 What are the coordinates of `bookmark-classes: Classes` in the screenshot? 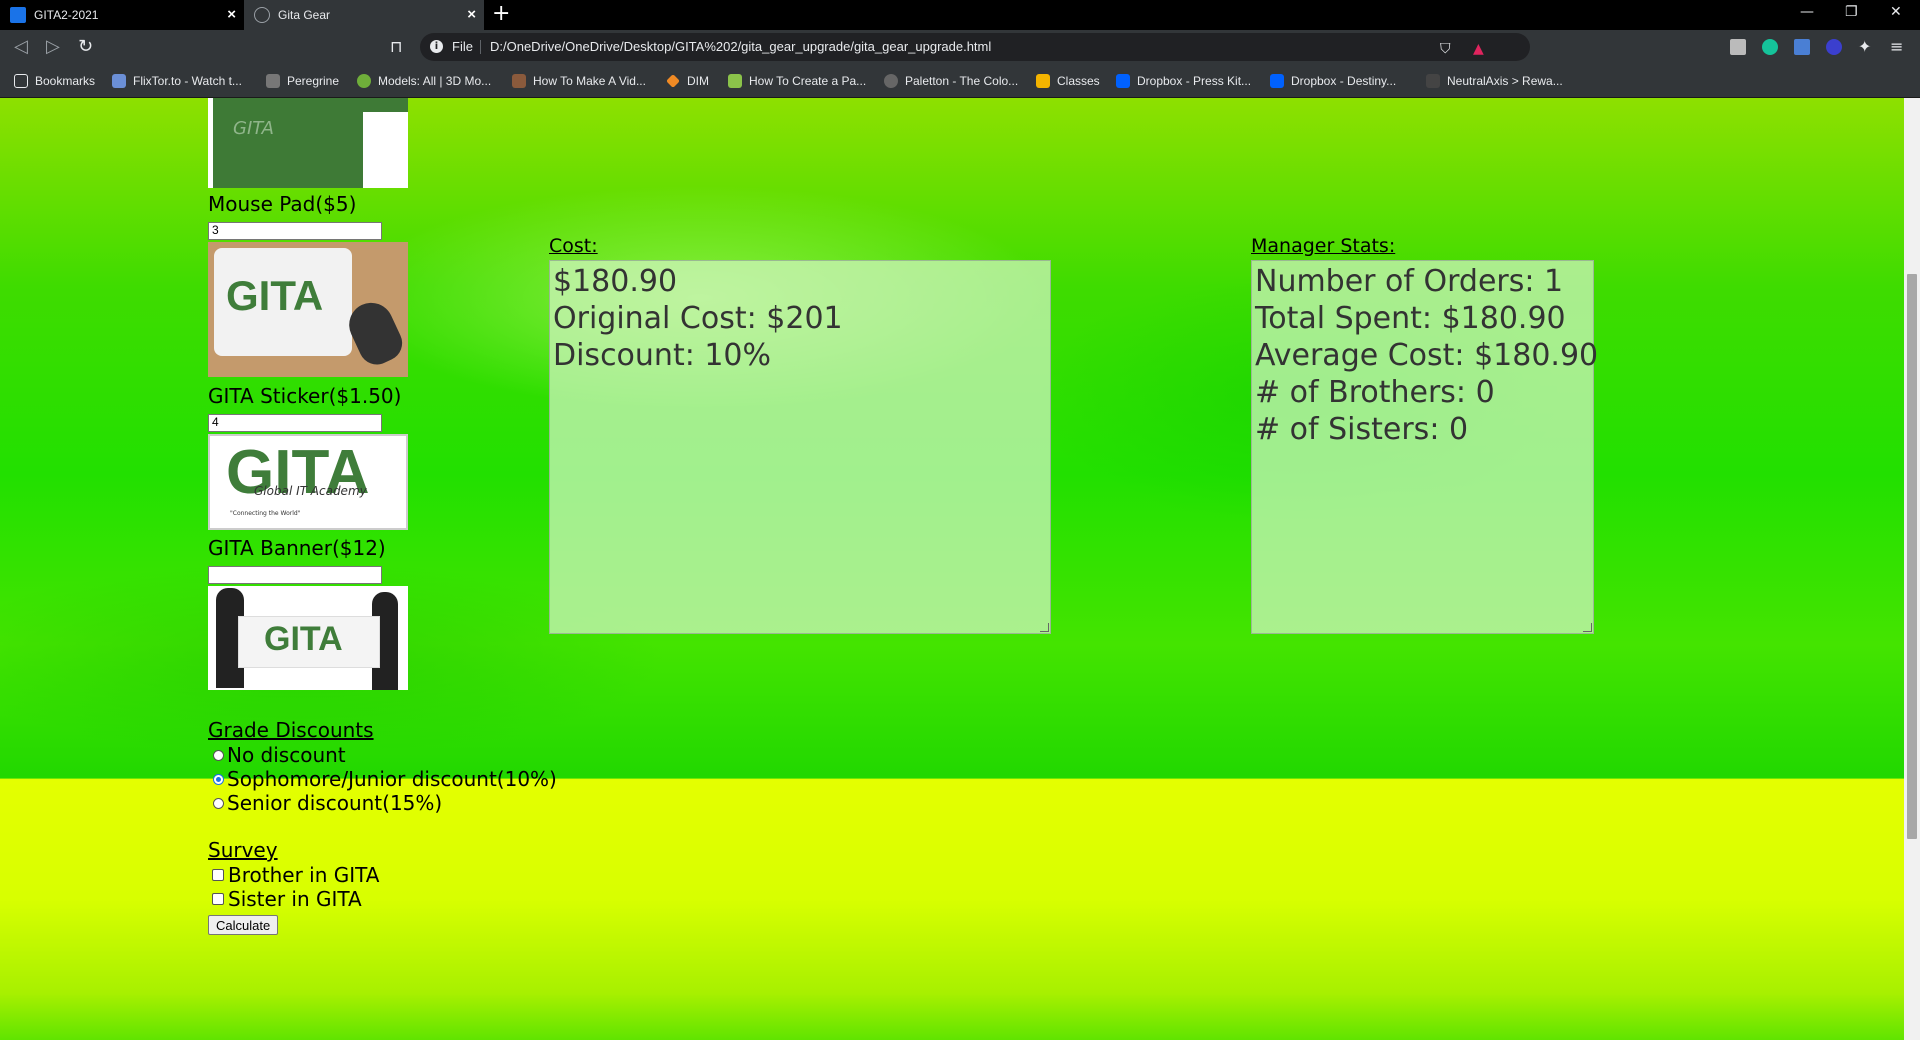 It's located at (1068, 81).